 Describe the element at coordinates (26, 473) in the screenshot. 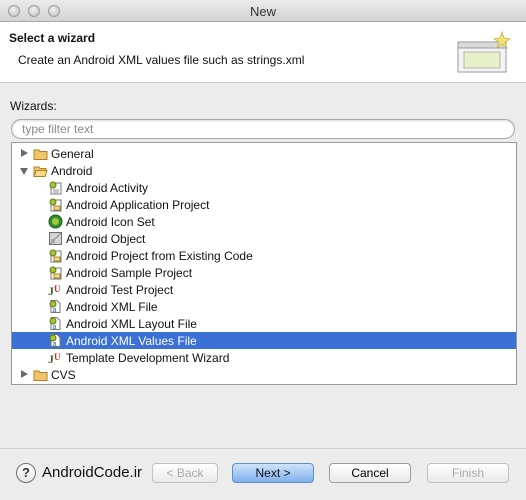

I see `help-icon: ?` at that location.